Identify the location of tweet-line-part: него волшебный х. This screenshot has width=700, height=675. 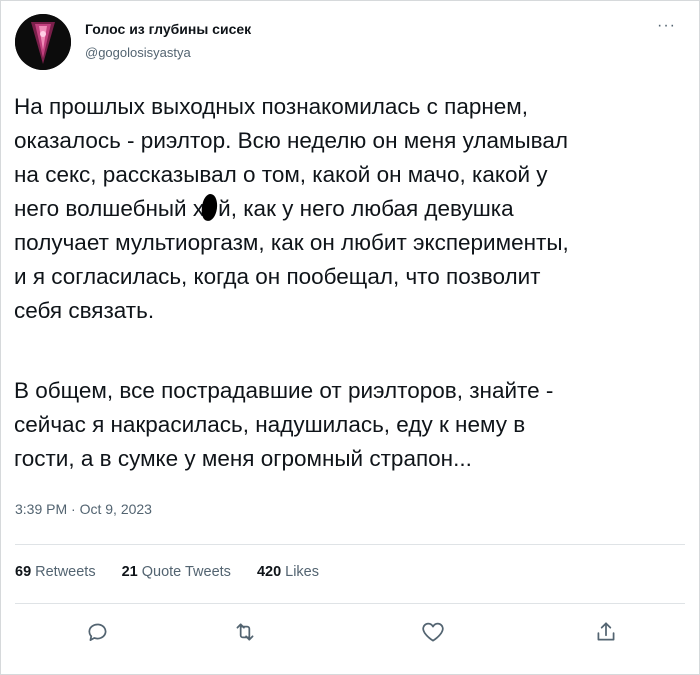
(109, 208).